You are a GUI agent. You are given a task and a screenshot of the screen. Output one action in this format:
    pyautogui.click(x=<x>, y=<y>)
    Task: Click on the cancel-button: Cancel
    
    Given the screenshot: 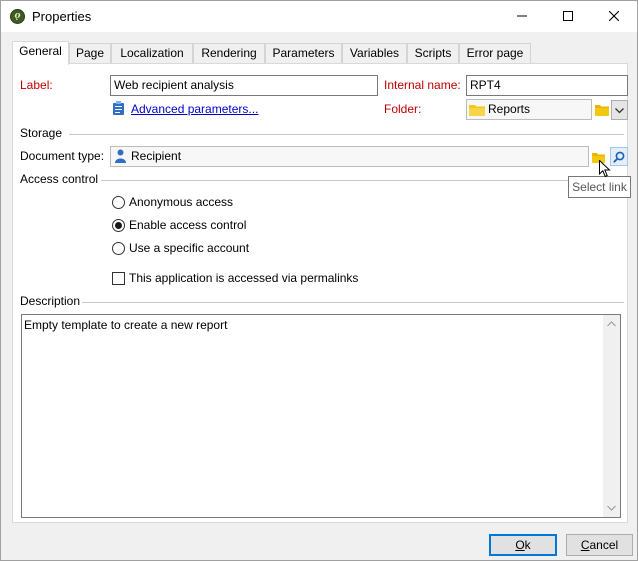 What is the action you would take?
    pyautogui.click(x=599, y=545)
    